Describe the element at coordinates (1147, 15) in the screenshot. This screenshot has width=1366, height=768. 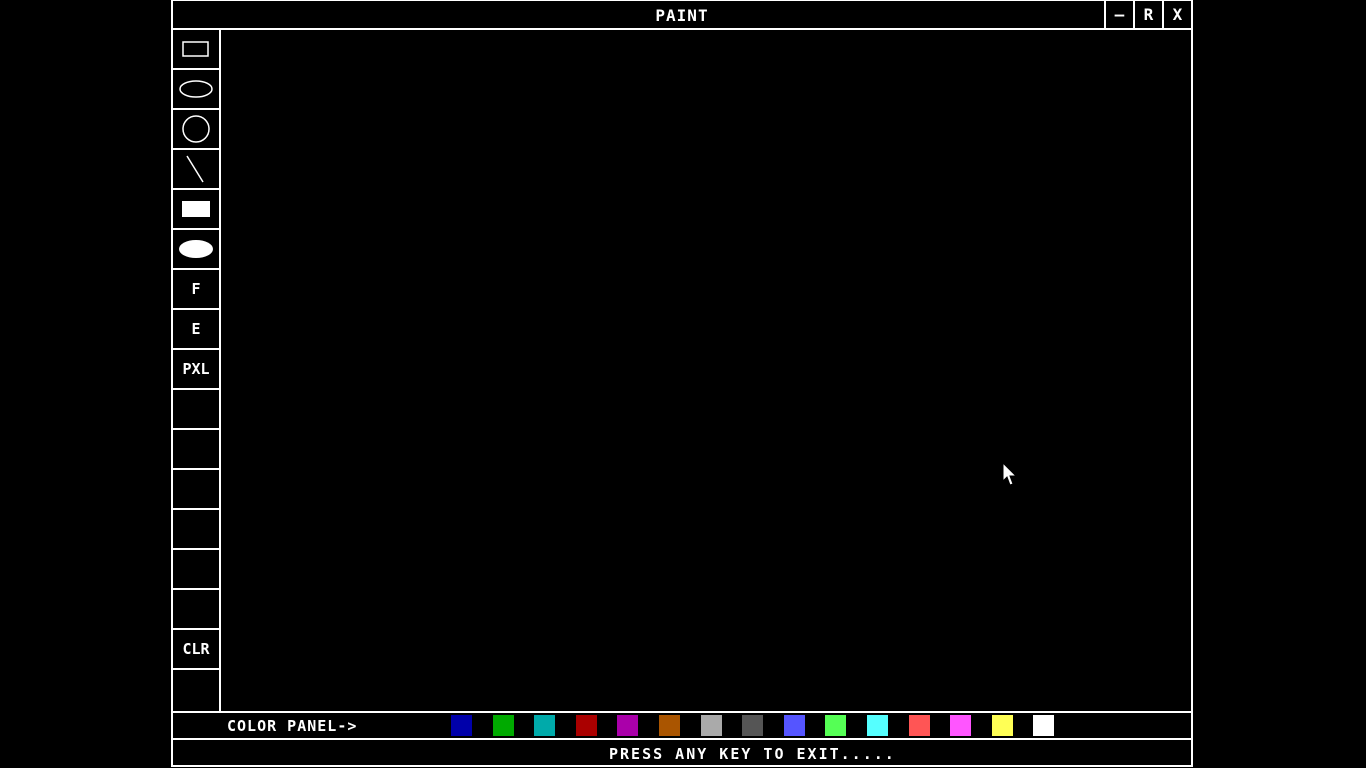
I see `restore-button: R` at that location.